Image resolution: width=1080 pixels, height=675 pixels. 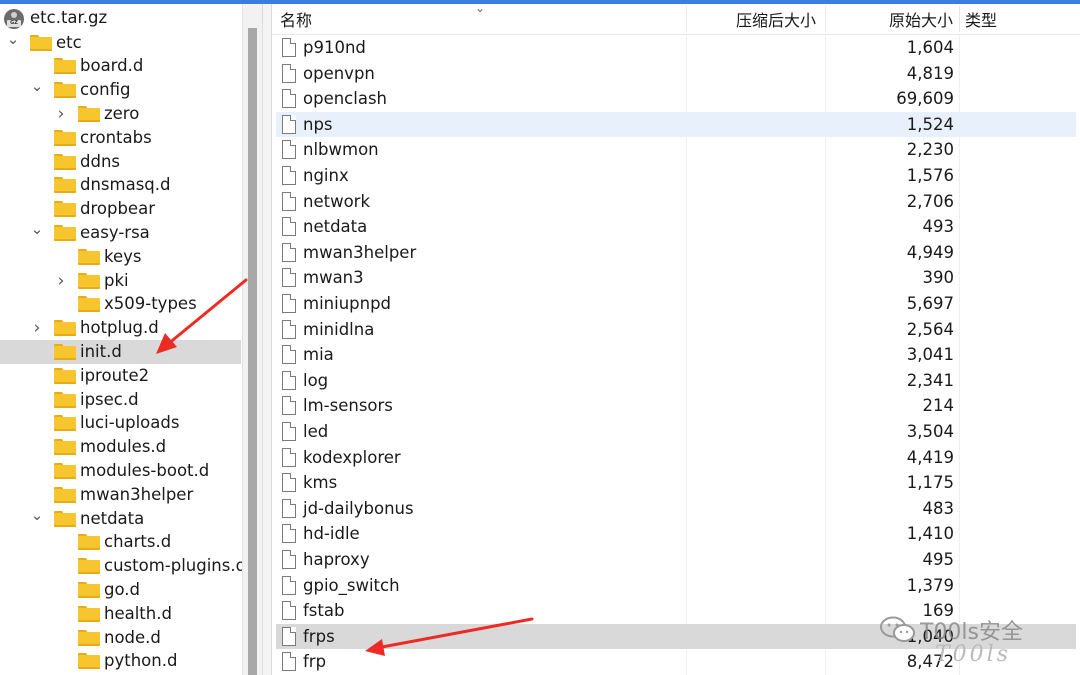 What do you see at coordinates (897, 629) in the screenshot?
I see `wechat-logo-icon` at bounding box center [897, 629].